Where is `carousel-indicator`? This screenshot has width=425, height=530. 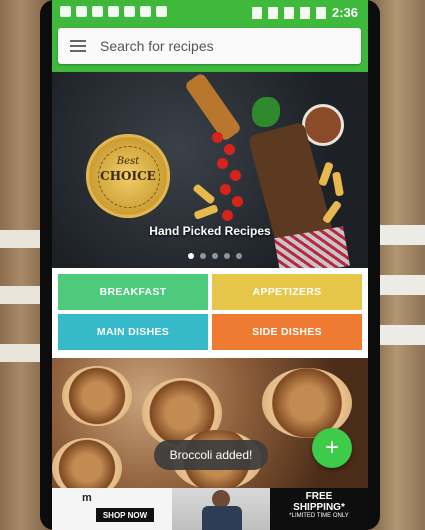
carousel-indicator is located at coordinates (215, 256).